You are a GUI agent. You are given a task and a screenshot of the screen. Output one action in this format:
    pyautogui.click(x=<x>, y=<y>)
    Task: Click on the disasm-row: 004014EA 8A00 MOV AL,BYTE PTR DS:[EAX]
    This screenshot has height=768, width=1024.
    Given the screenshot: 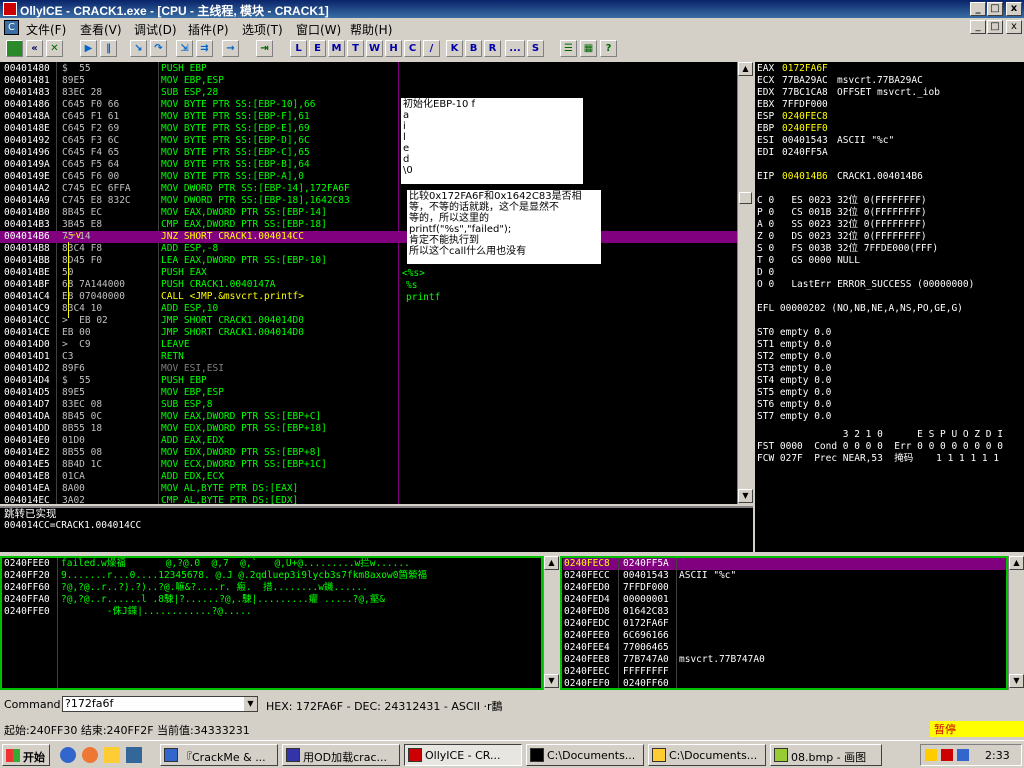 What is the action you would take?
    pyautogui.click(x=368, y=489)
    